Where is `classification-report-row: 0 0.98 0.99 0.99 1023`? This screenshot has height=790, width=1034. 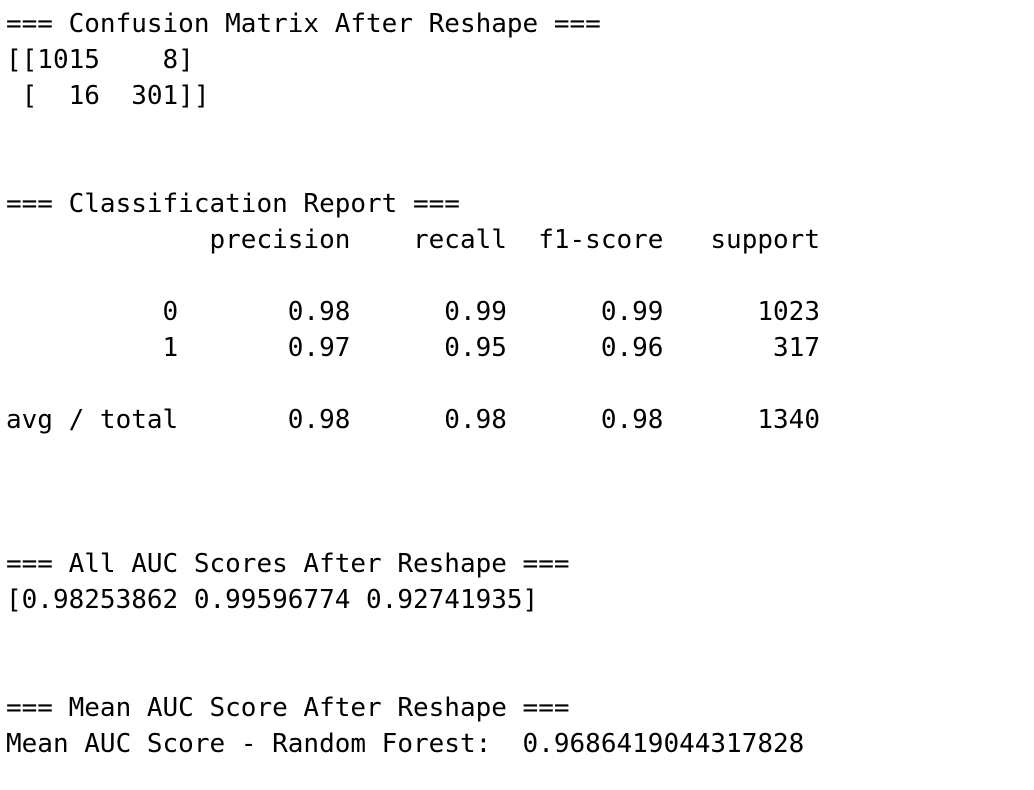
classification-report-row: 0 0.98 0.99 0.99 1023 is located at coordinates (413, 312).